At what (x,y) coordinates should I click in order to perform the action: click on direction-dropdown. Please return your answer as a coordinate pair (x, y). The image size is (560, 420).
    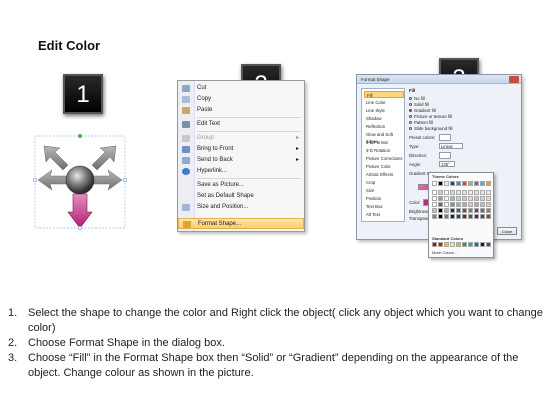
    Looking at the image, I should click on (445, 155).